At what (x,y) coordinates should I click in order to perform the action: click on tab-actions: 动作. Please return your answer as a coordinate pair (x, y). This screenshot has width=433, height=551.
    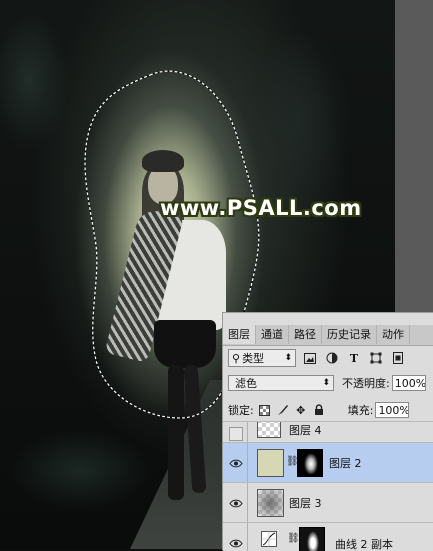
    Looking at the image, I should click on (393, 334).